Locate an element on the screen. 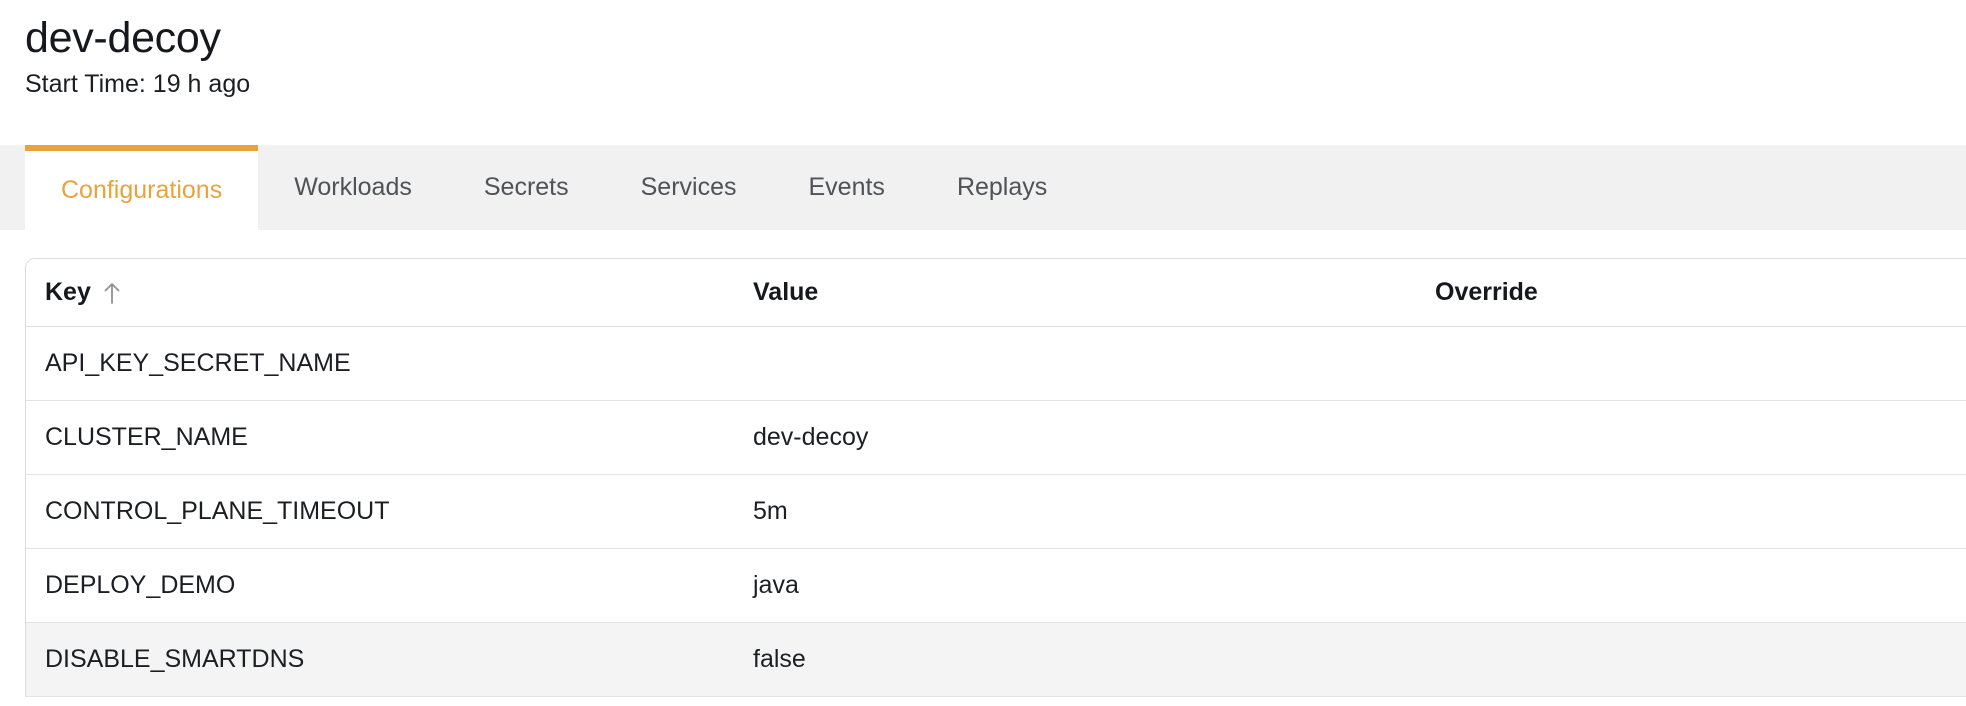  table-row: DISABLE_SMARTDNS false is located at coordinates (996, 659).